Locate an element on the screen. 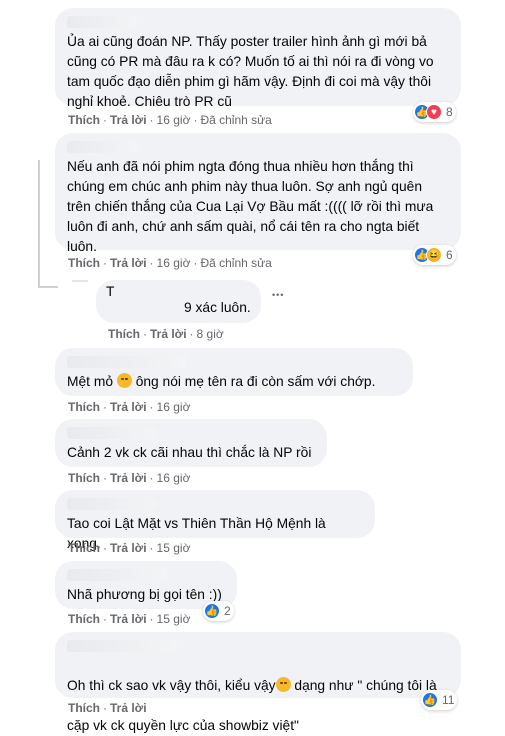  crying-emoji-icon is located at coordinates (124, 380).